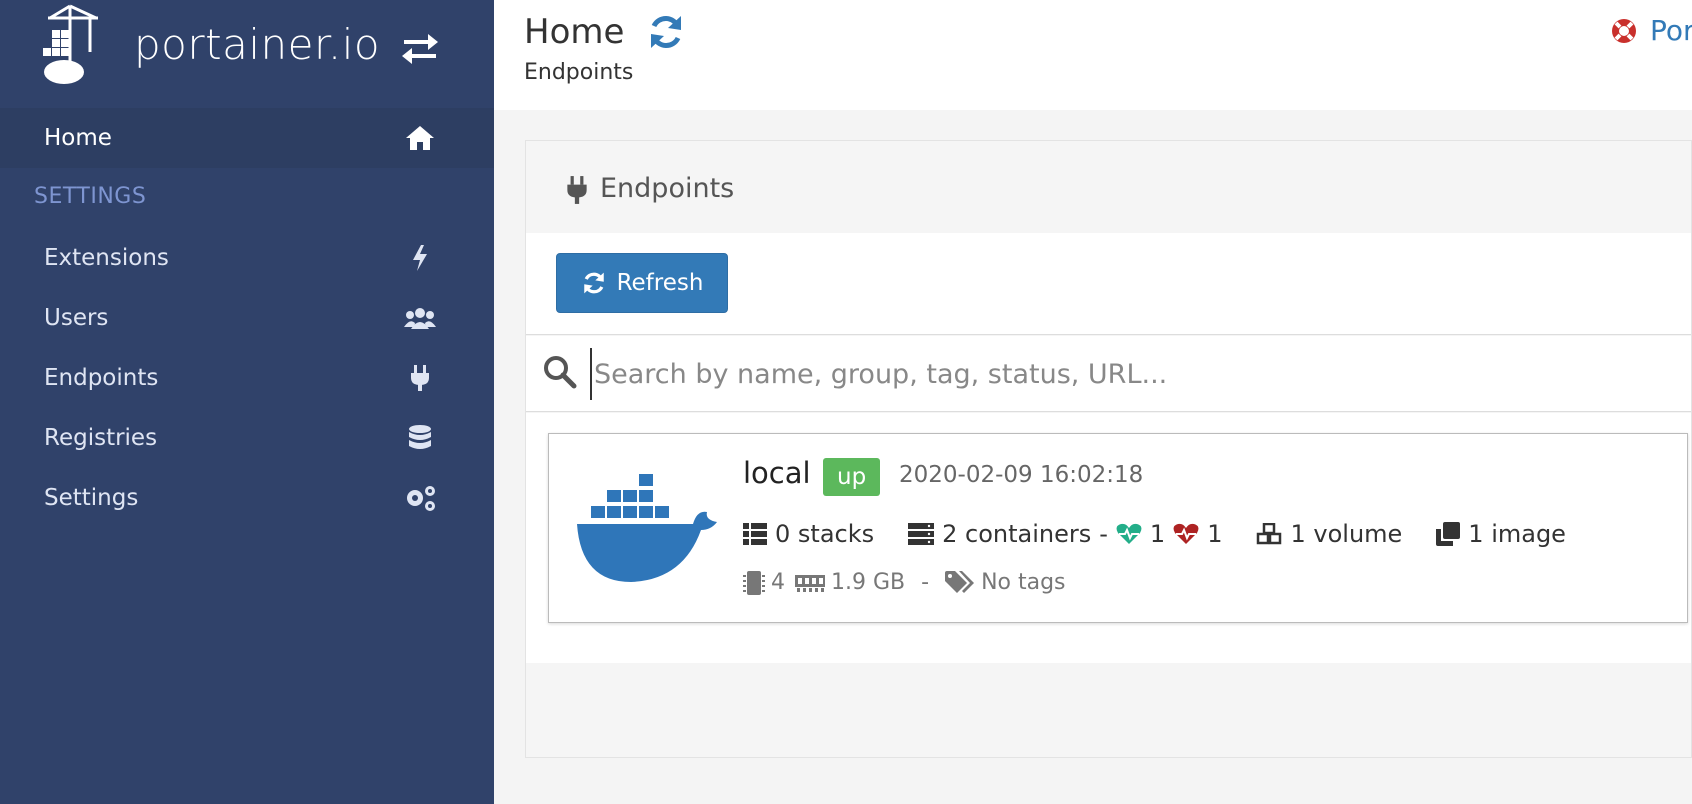 The width and height of the screenshot is (1692, 804). I want to click on search-icon, so click(560, 372).